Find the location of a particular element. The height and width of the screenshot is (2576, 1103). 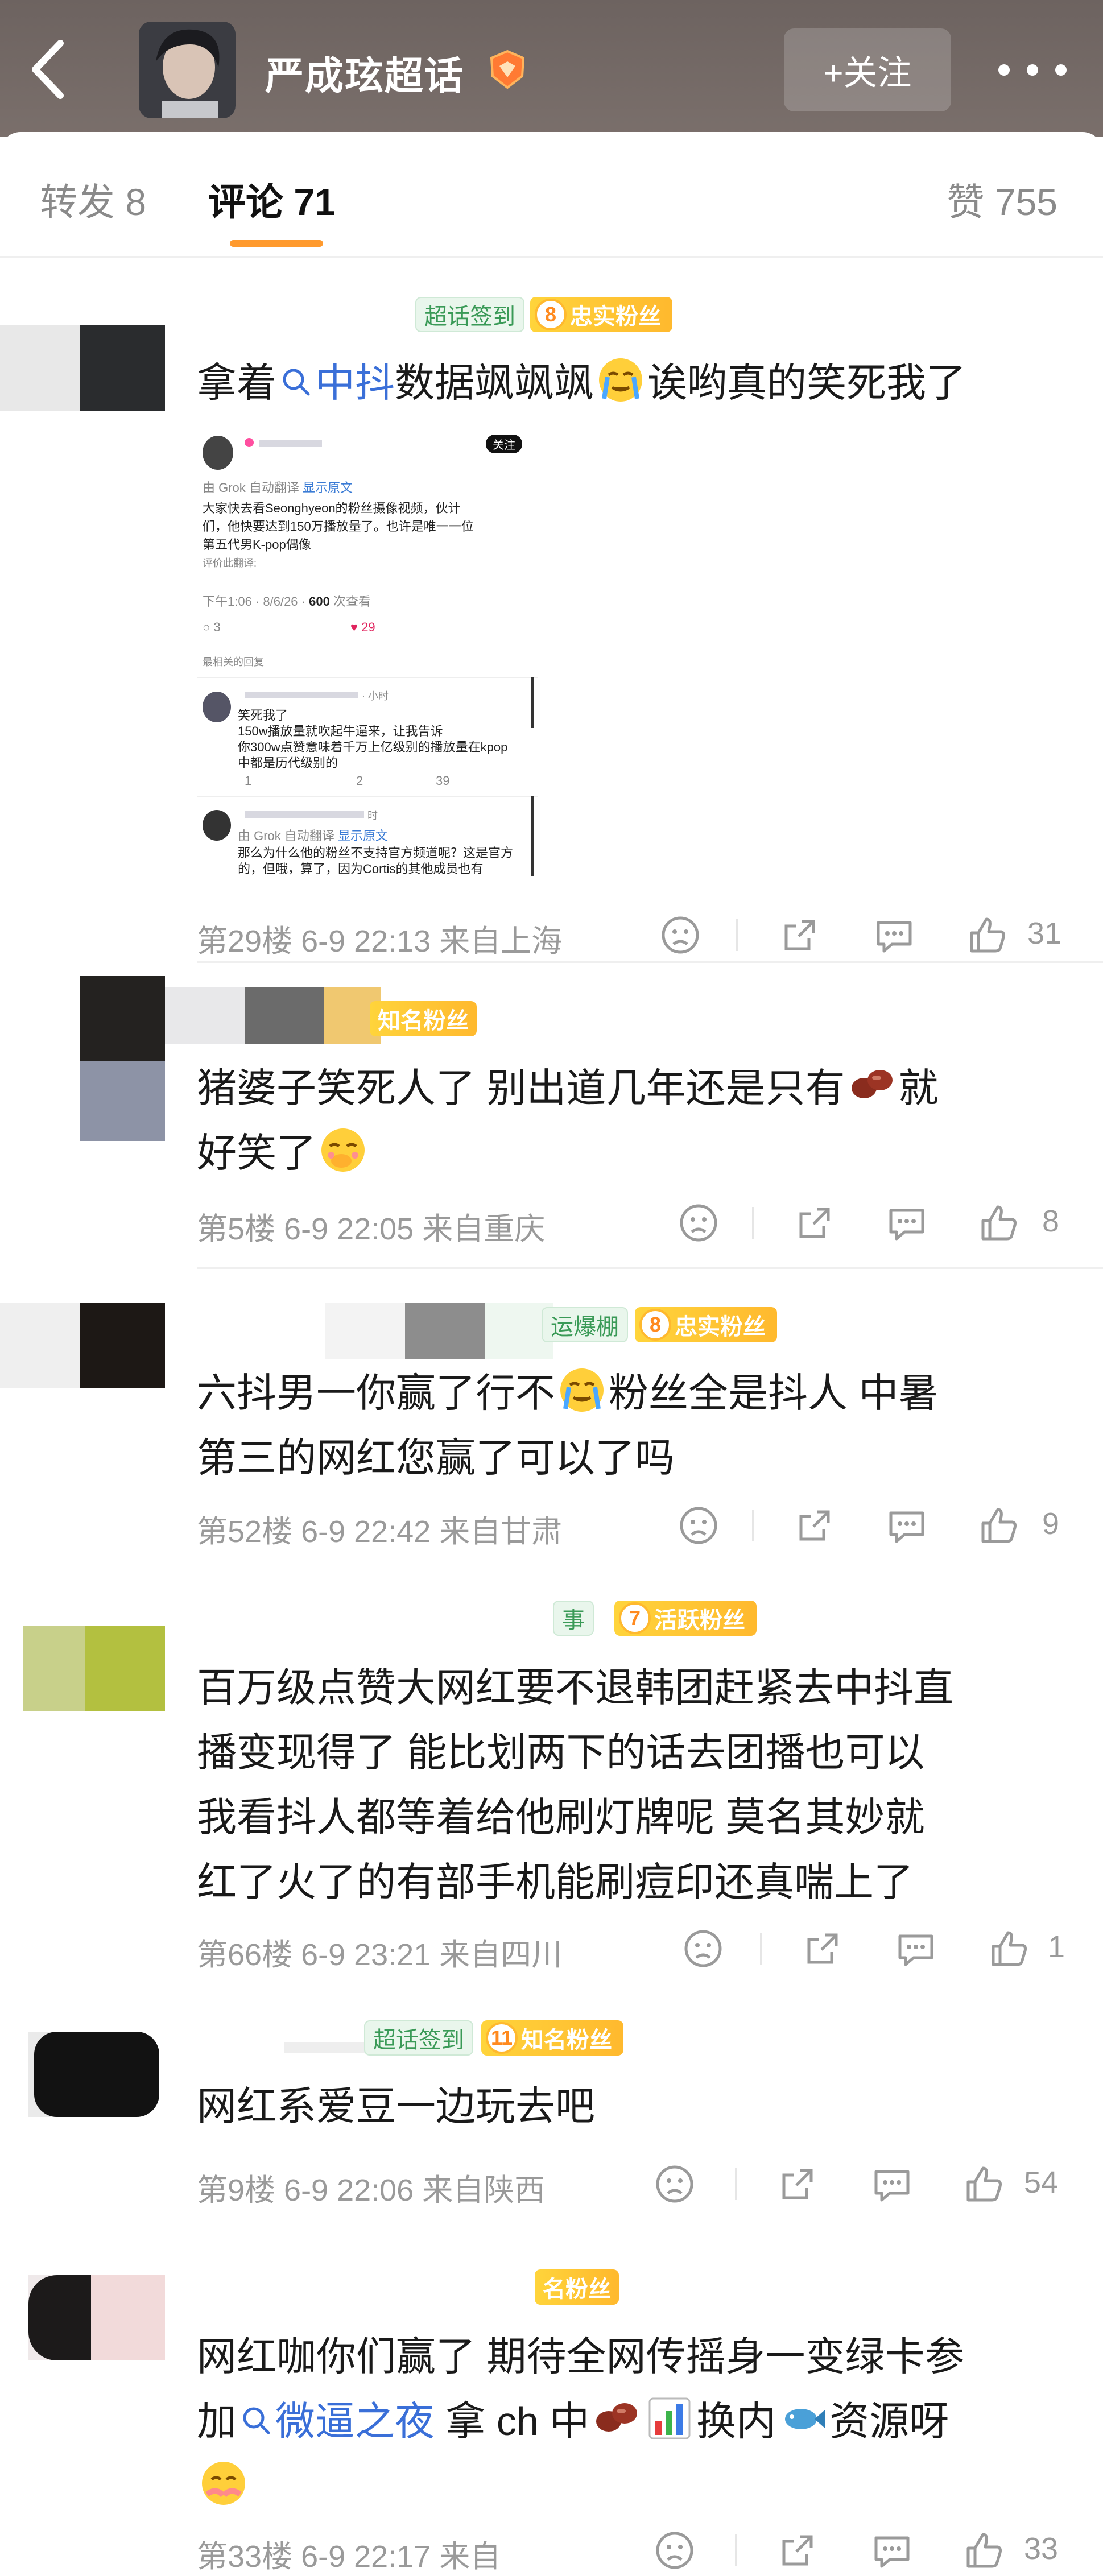

topic-avatar is located at coordinates (187, 70).